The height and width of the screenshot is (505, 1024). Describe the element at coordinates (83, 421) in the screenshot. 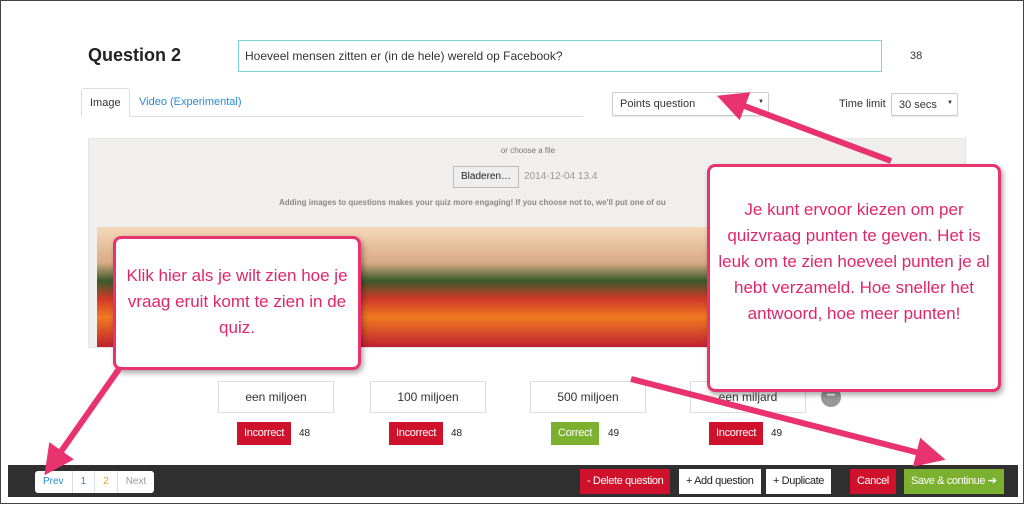

I see `arrow-to-prev` at that location.